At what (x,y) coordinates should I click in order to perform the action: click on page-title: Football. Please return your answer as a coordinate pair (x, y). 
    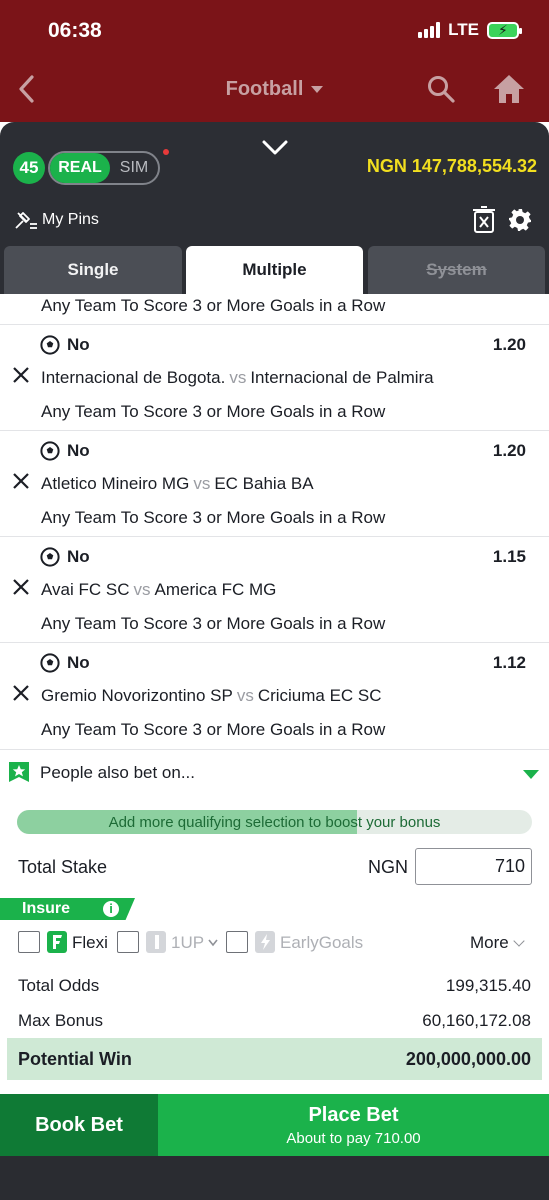
    Looking at the image, I should click on (264, 89).